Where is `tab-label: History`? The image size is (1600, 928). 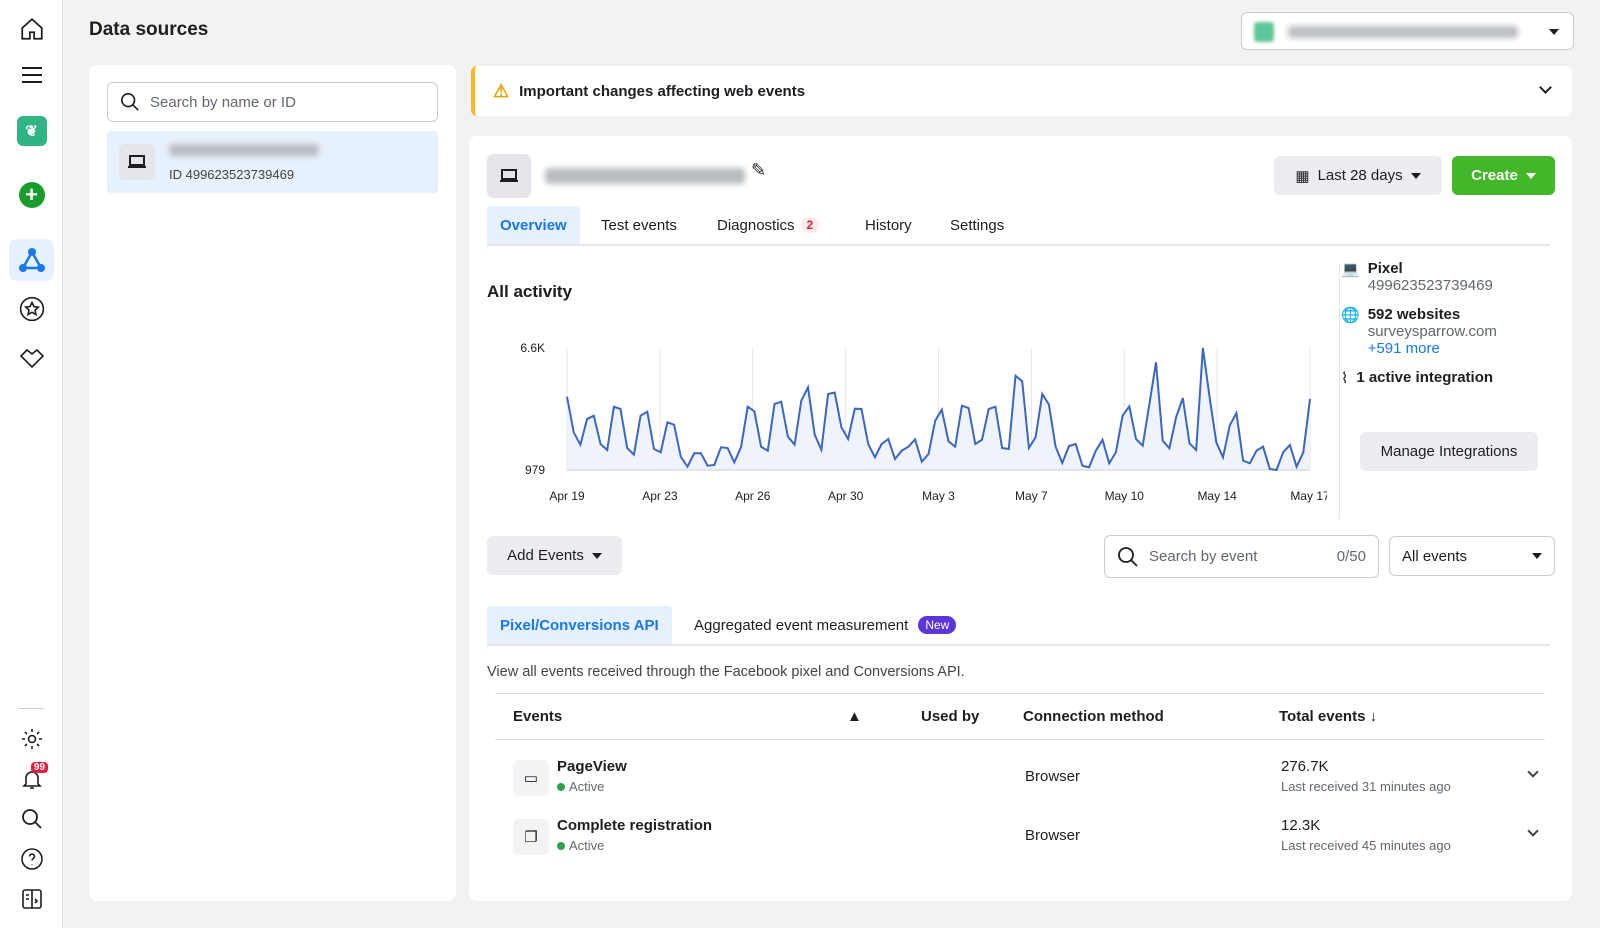 tab-label: History is located at coordinates (888, 225).